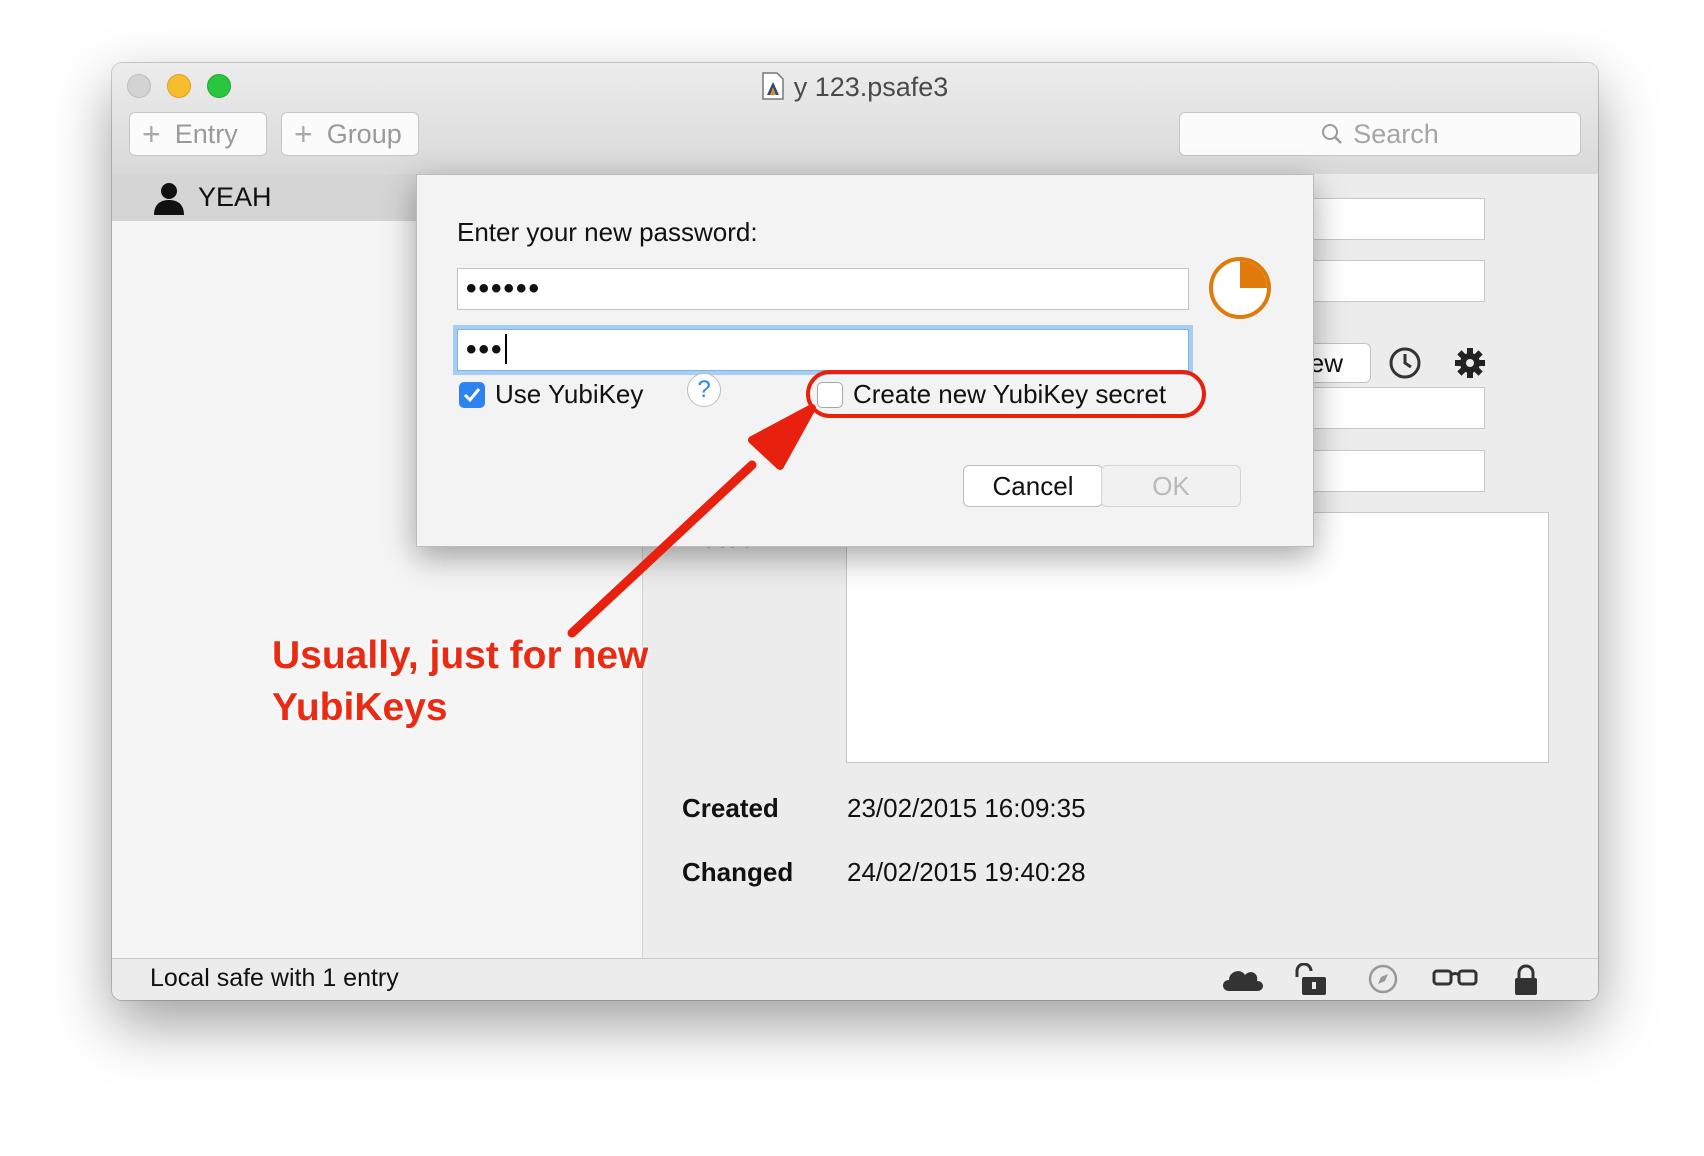 The height and width of the screenshot is (1156, 1704). I want to click on annotation-callout: Usually, just for new YubiKeys, so click(460, 682).